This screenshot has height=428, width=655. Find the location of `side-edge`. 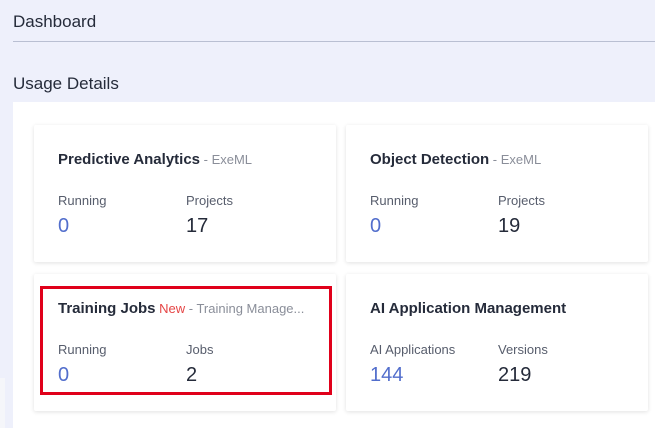

side-edge is located at coordinates (2, 403).